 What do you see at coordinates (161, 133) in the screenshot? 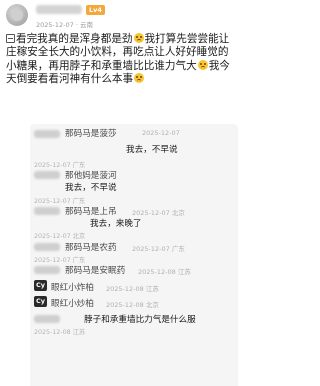
I see `reply-time: 2025-12-07` at bounding box center [161, 133].